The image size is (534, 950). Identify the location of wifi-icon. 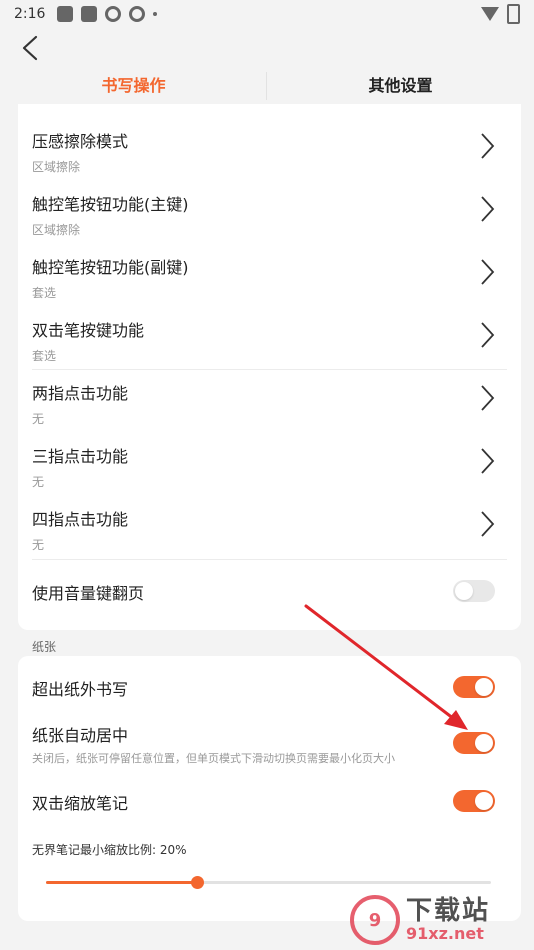
(490, 14).